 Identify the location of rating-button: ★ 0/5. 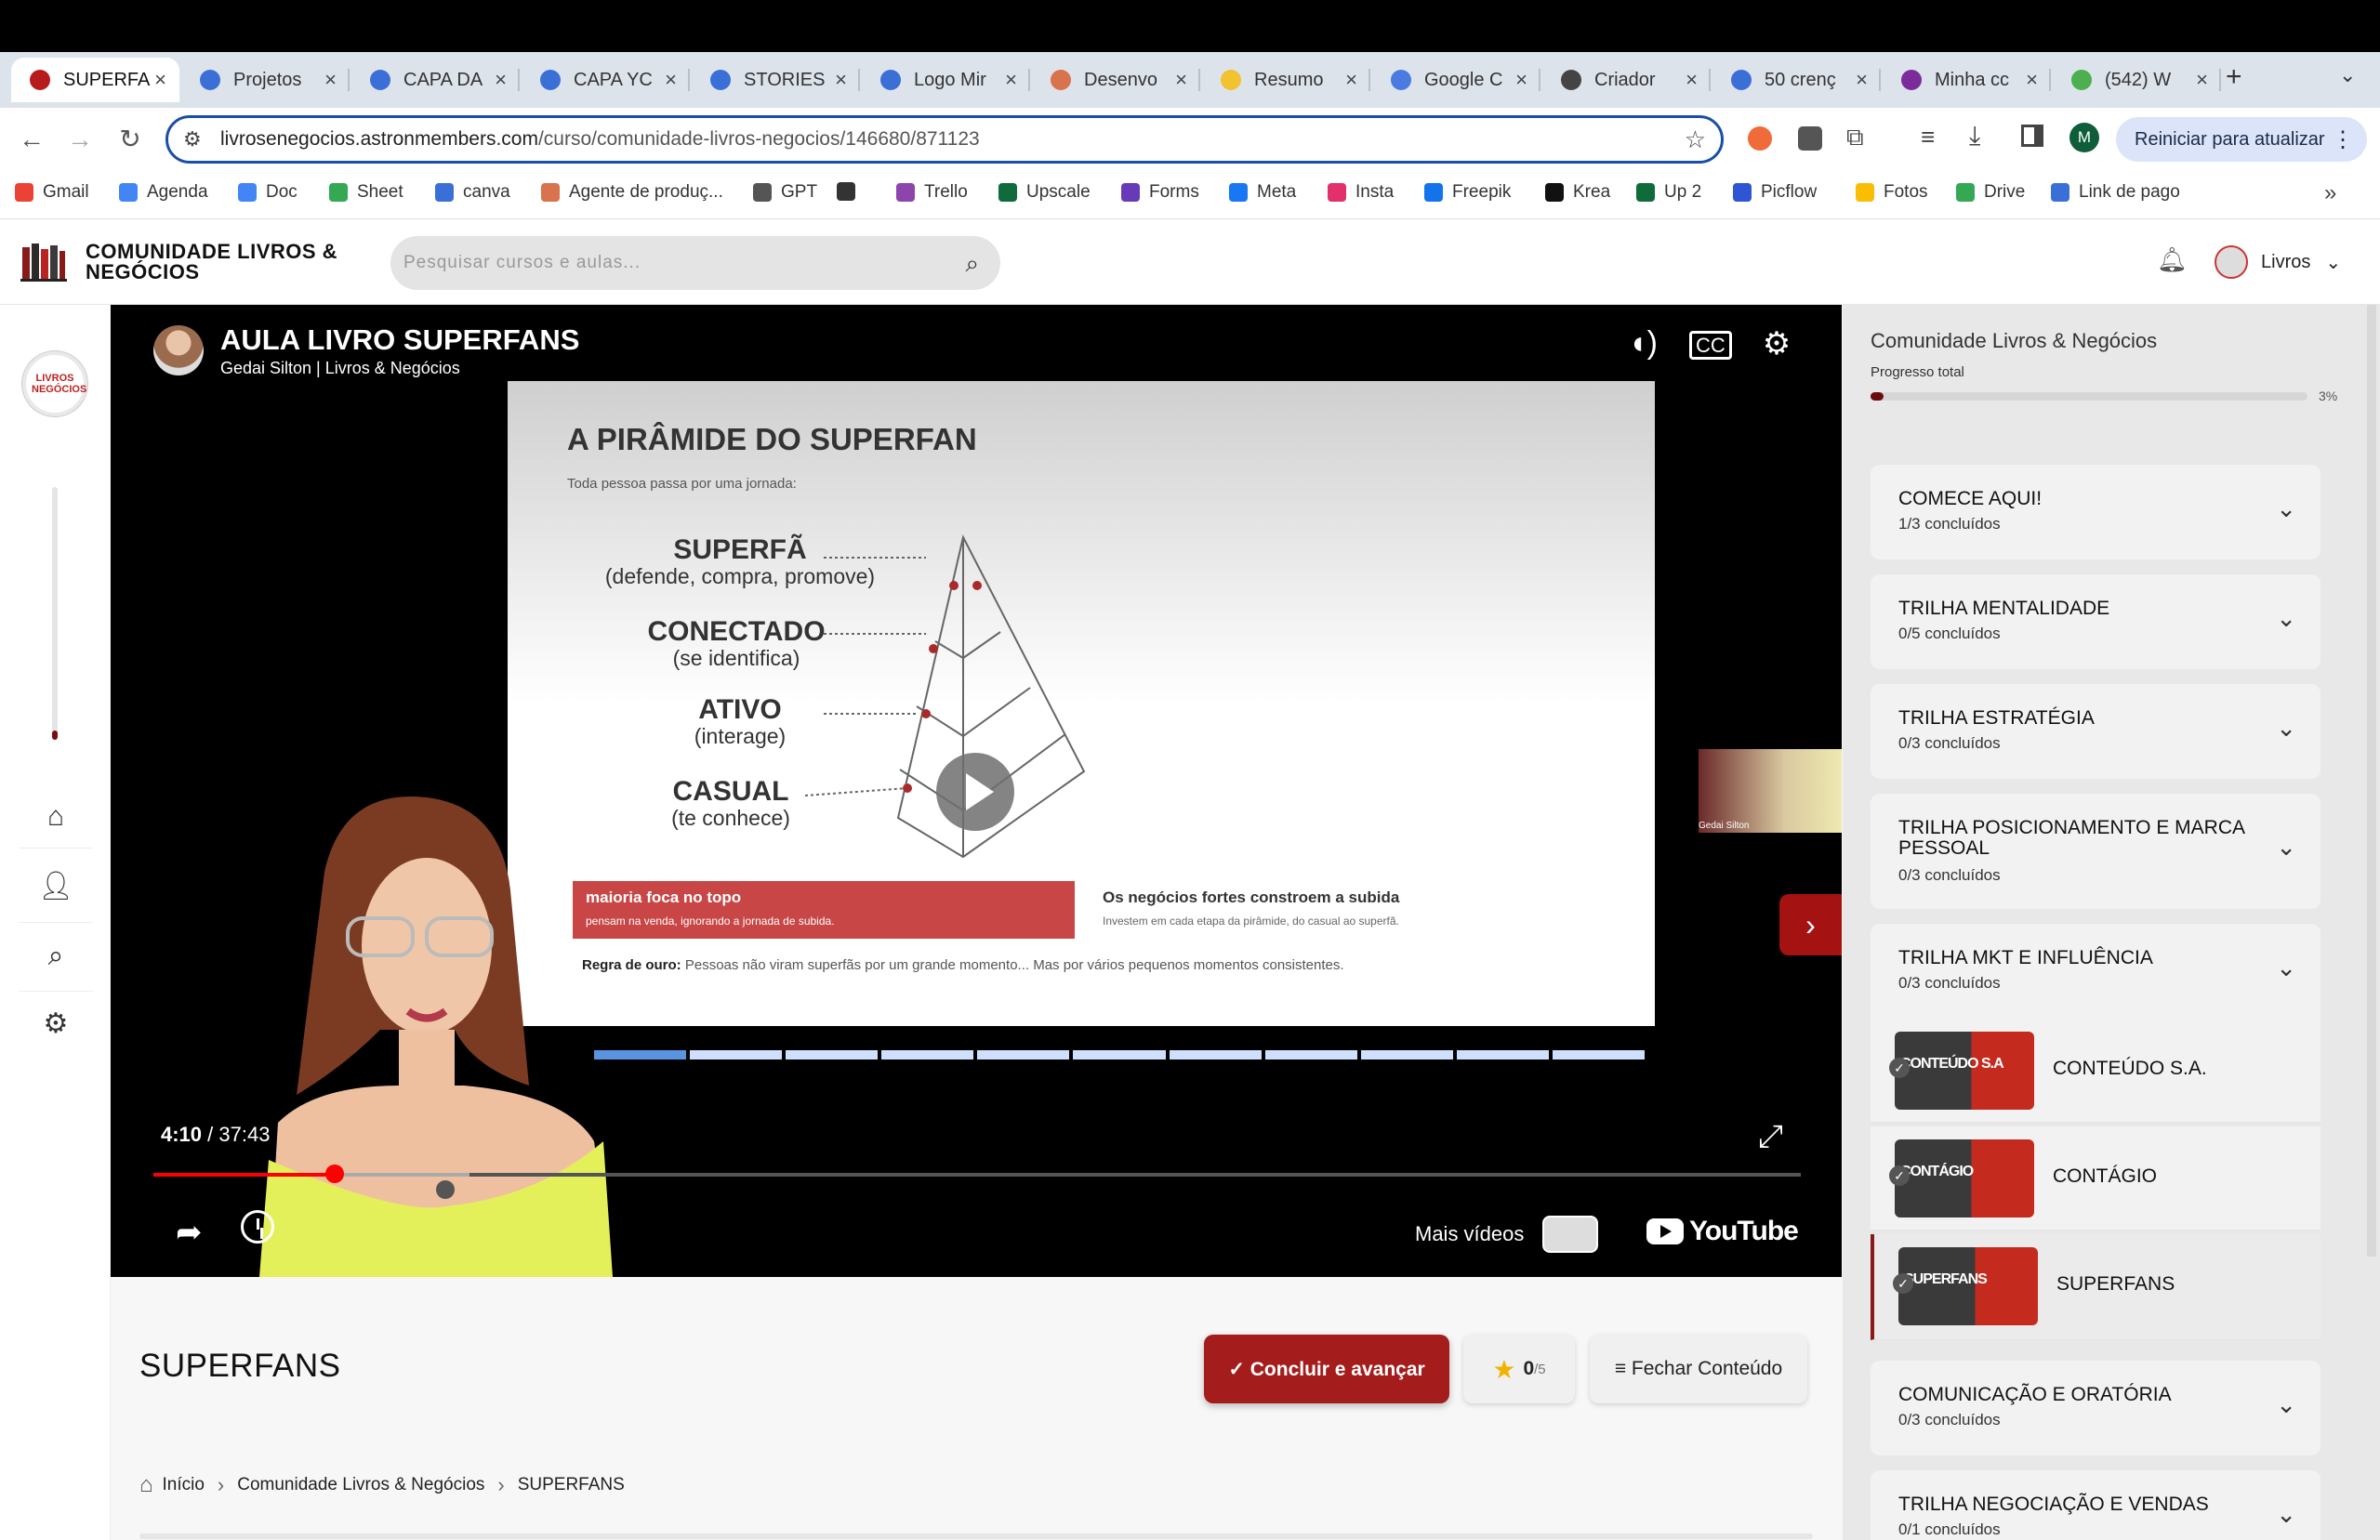
(1519, 1369).